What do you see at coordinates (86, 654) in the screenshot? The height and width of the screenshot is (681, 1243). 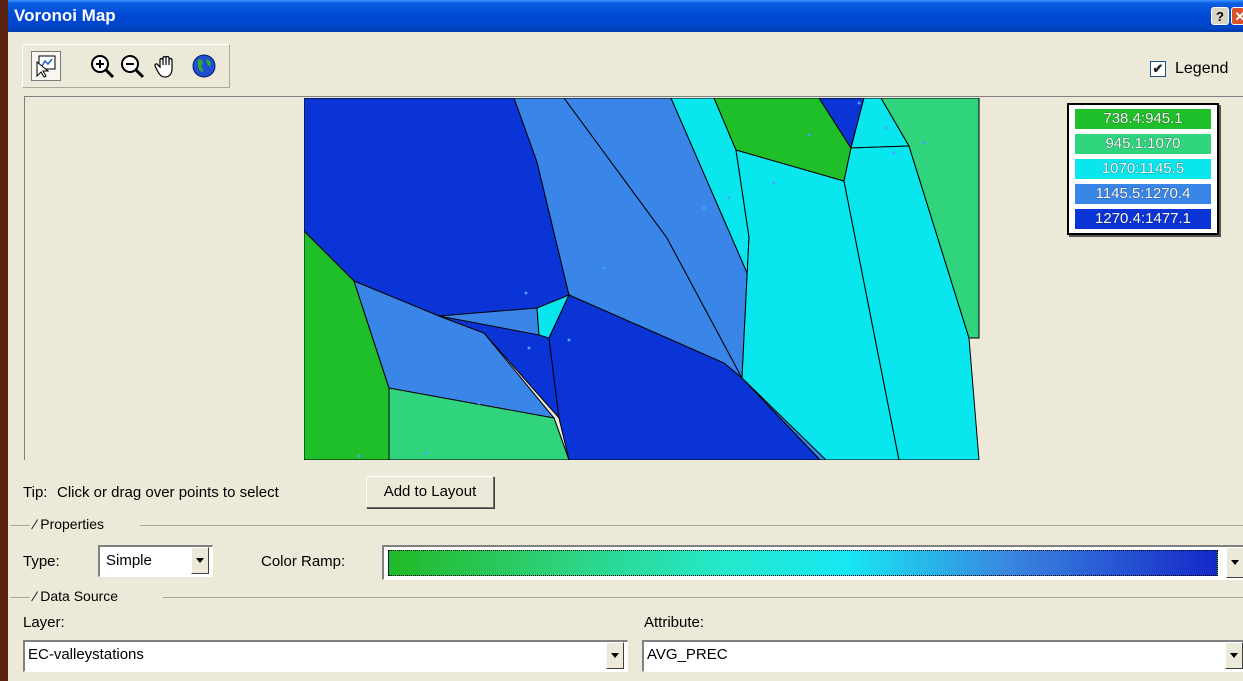 I see `layer-select-value: EC-valleystations` at bounding box center [86, 654].